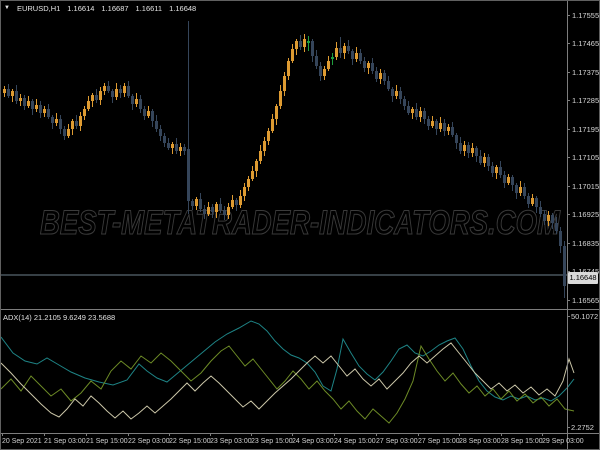  What do you see at coordinates (59, 317) in the screenshot?
I see `indicator-header-label: ADX(14) 21.2105 9.6249 23.5688` at bounding box center [59, 317].